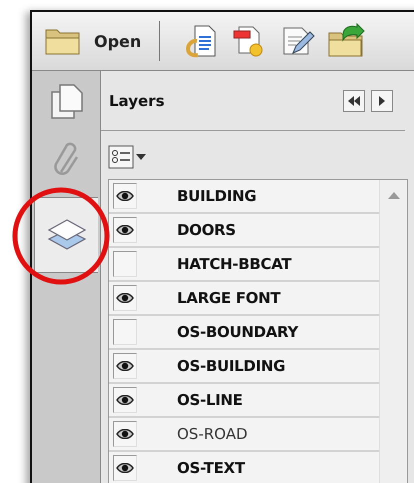  I want to click on right-arrow-icon, so click(382, 101).